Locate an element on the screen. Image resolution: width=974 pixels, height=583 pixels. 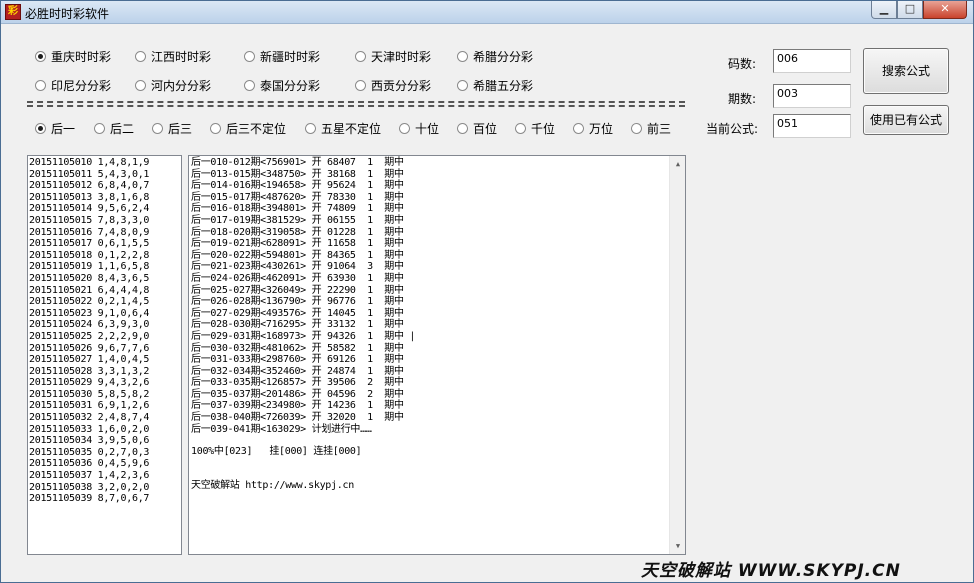
radio-position-2: 后三 is located at coordinates (172, 128).